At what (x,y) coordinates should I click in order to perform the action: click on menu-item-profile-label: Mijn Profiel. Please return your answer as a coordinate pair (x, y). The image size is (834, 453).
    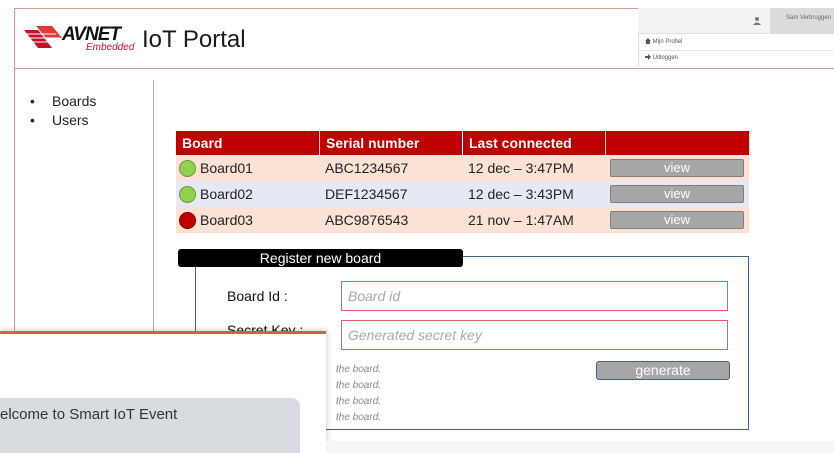
    Looking at the image, I should click on (667, 42).